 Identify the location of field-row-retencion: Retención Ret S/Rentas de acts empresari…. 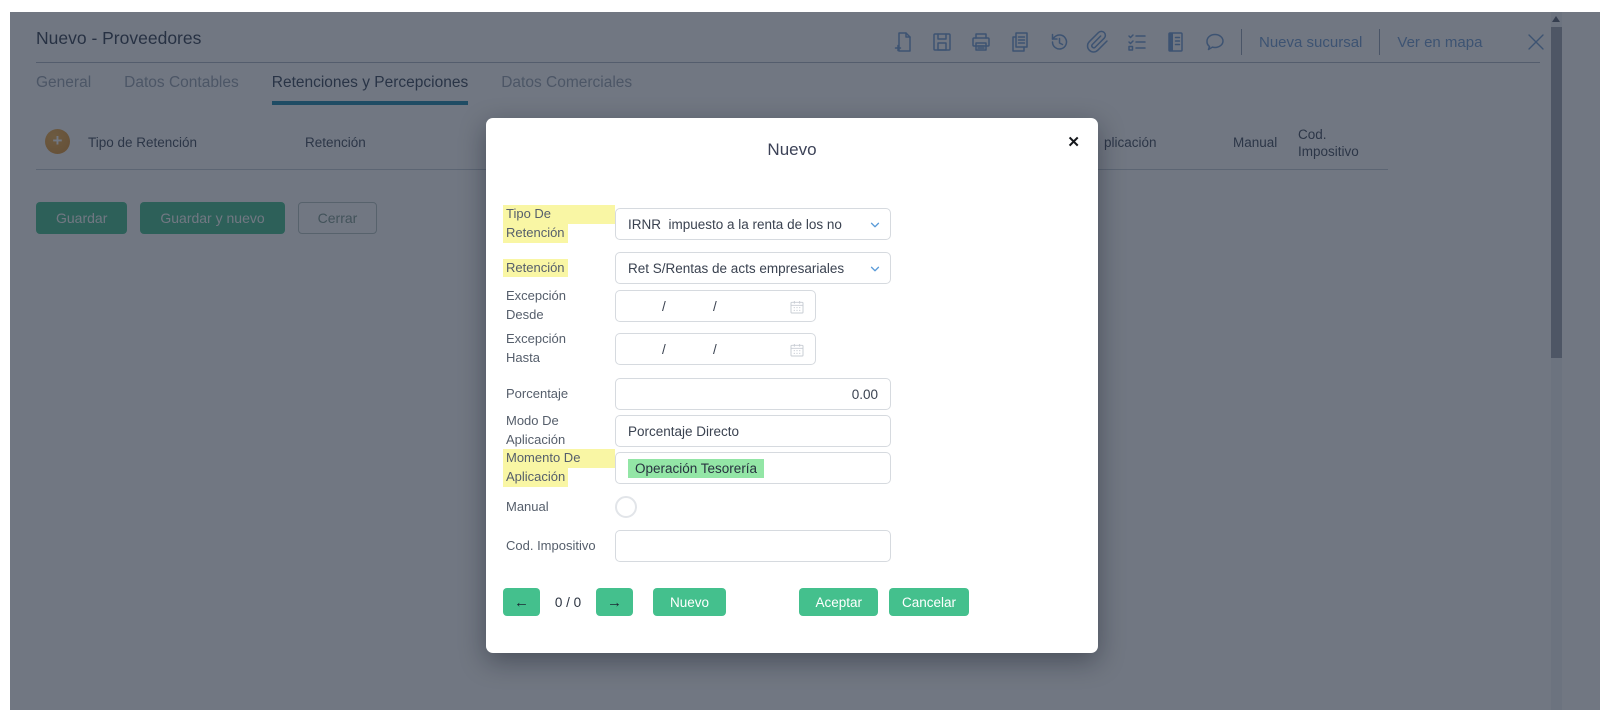
(792, 268).